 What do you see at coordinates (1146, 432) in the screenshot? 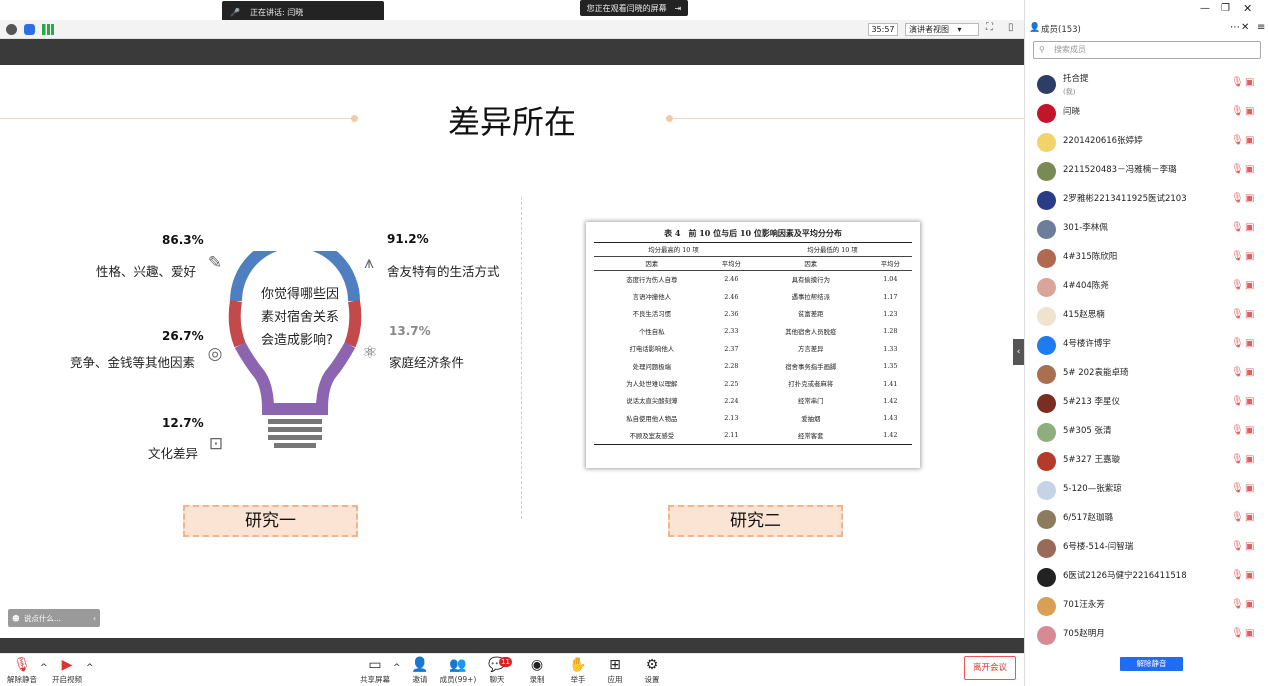
I see `member-row: 5#305 张清 🎙 ▣` at bounding box center [1146, 432].